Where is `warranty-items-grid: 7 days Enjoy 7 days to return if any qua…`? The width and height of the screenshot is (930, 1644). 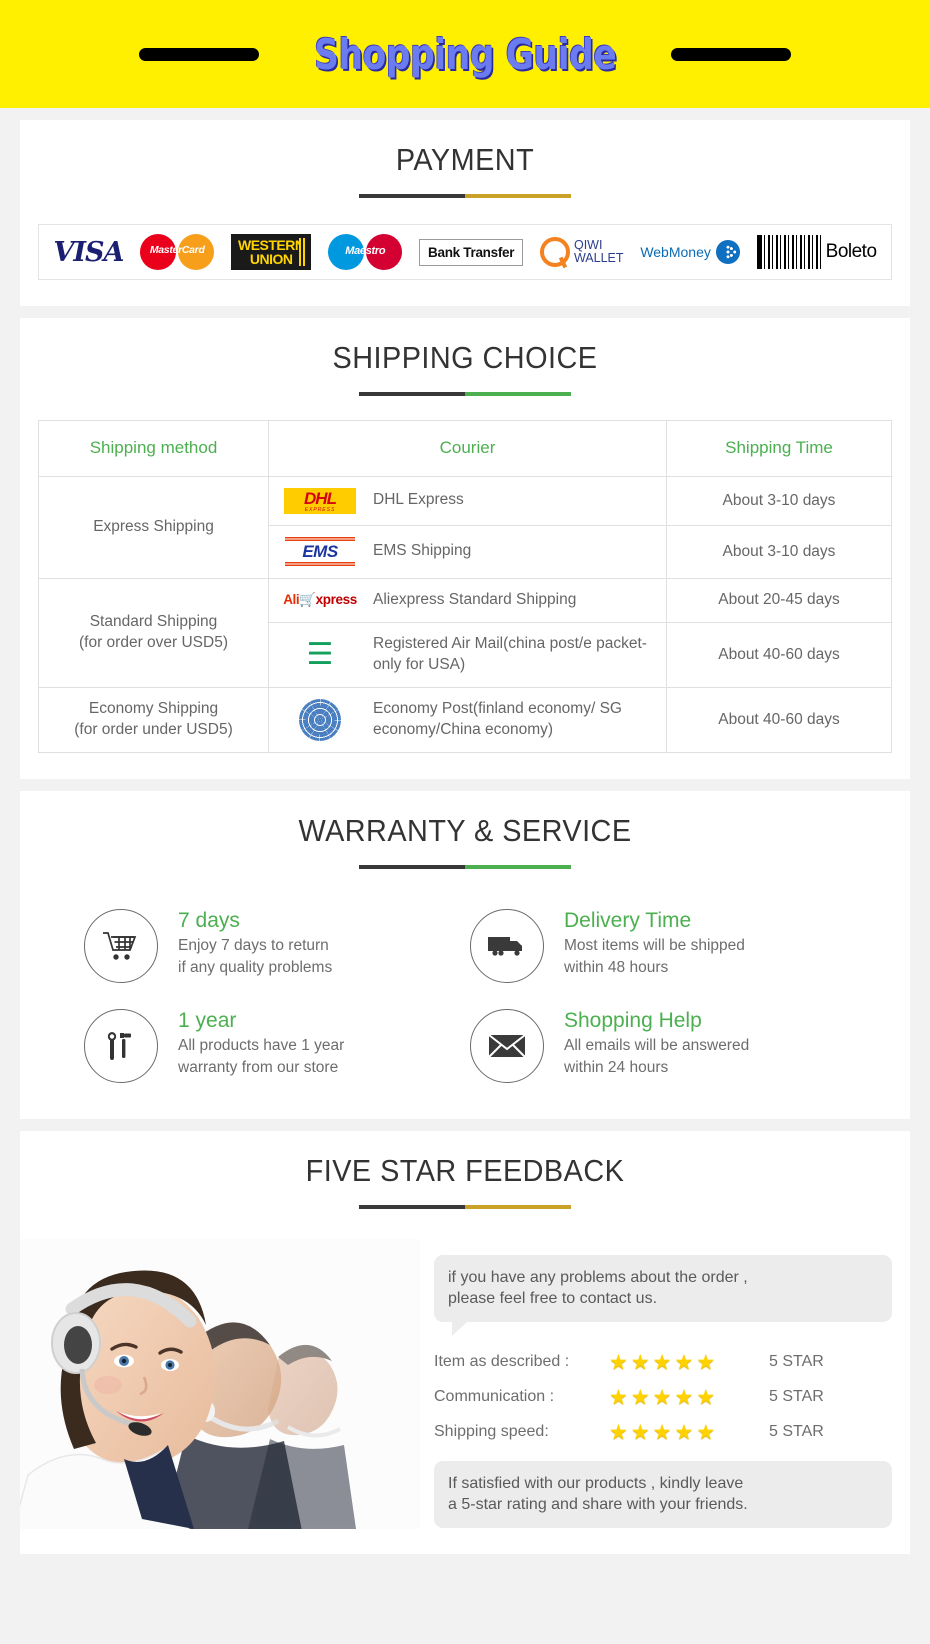
warranty-items-grid: 7 days Enjoy 7 days to return if any qua… is located at coordinates (465, 1000).